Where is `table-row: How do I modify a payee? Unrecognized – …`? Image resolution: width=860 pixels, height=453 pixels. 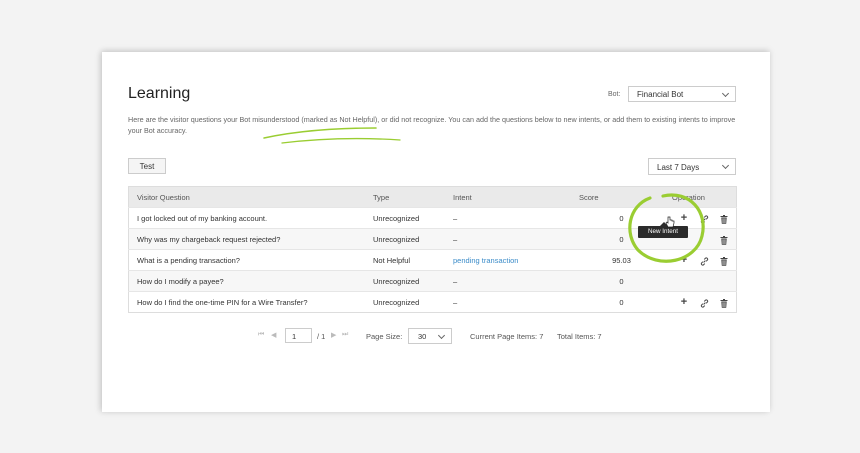
table-row: How do I modify a payee? Unrecognized – … is located at coordinates (432, 281).